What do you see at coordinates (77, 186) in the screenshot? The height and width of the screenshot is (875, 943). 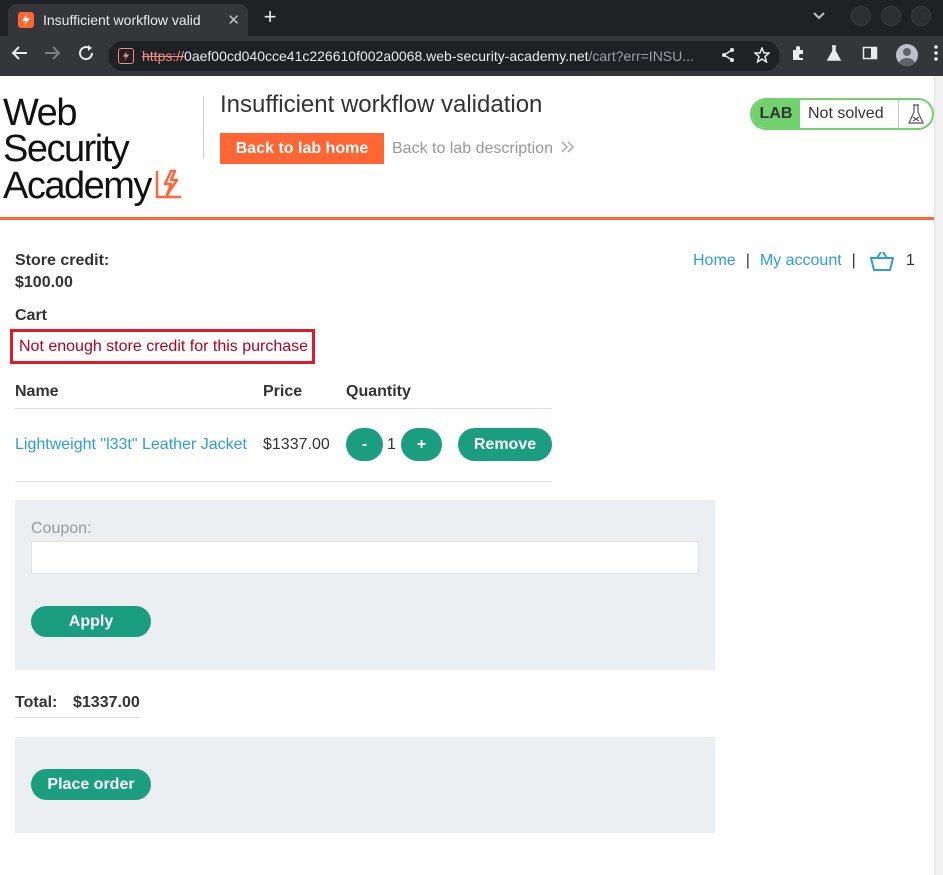 I see `logo-line2: Academy` at bounding box center [77, 186].